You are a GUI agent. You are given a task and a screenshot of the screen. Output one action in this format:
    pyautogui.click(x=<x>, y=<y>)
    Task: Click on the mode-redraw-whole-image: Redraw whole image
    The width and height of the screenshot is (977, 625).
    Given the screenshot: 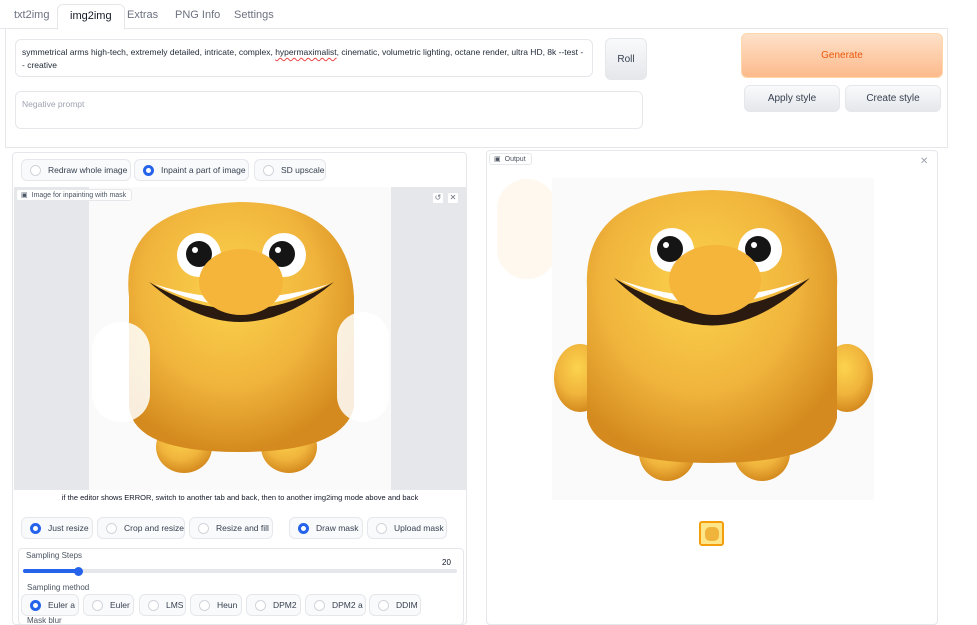 What is the action you would take?
    pyautogui.click(x=76, y=170)
    